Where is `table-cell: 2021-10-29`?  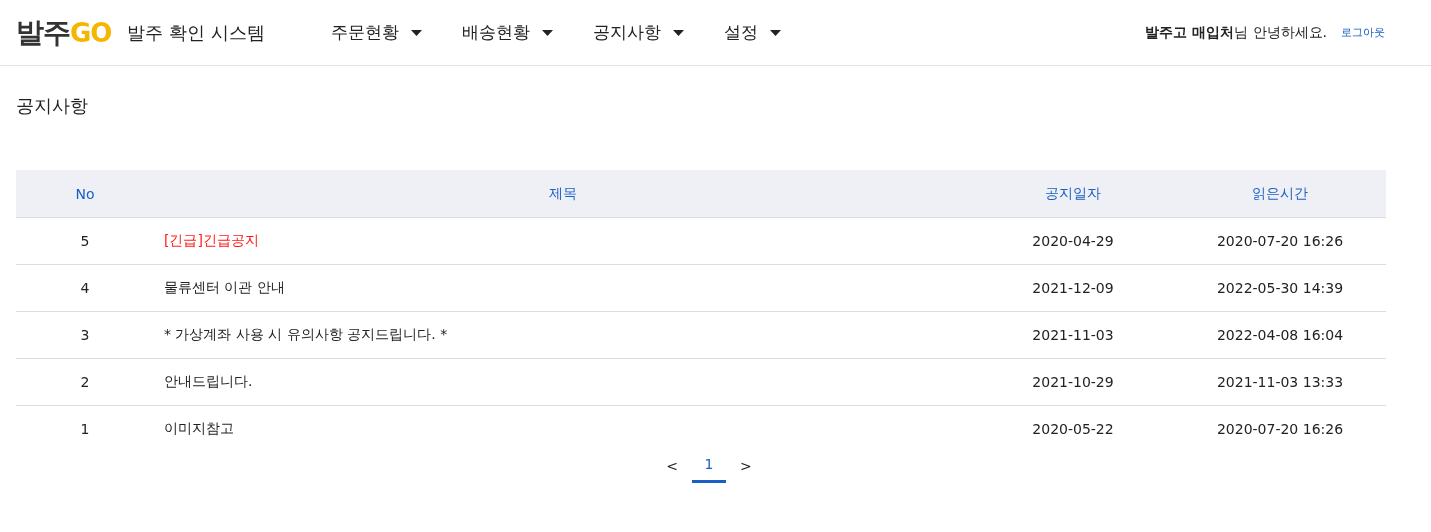
table-cell: 2021-10-29 is located at coordinates (1073, 382).